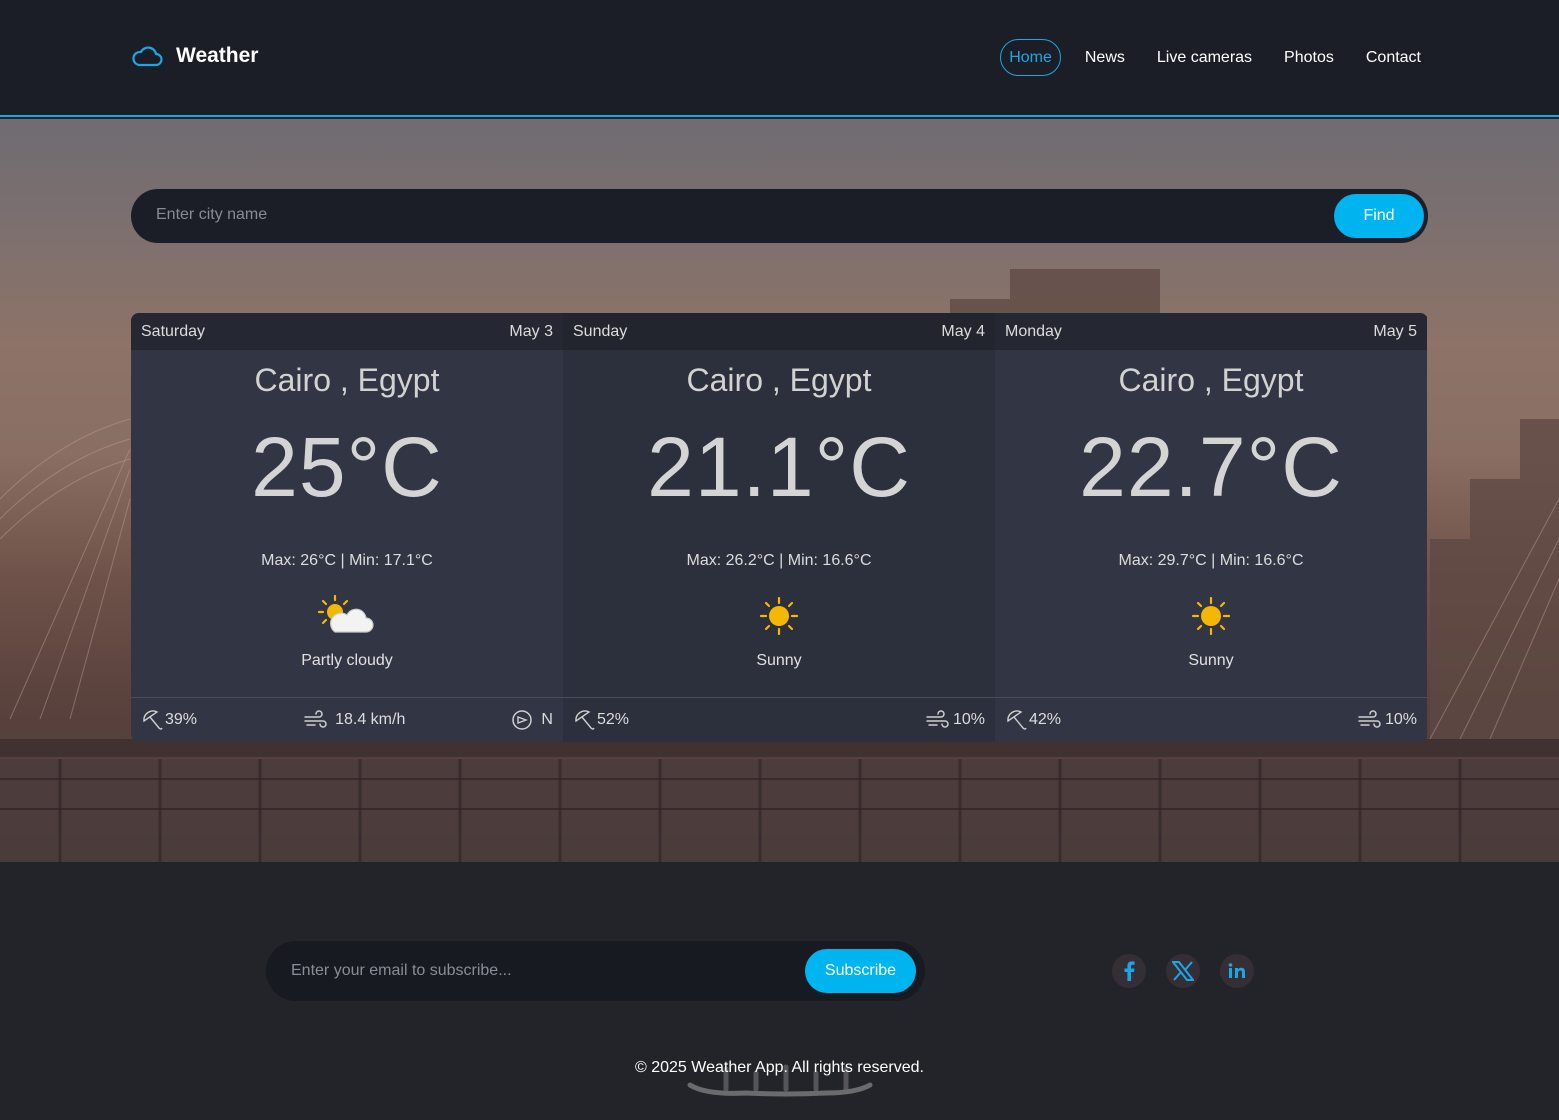 This screenshot has width=1559, height=1120. What do you see at coordinates (547, 719) in the screenshot?
I see `wind-direction-value: N` at bounding box center [547, 719].